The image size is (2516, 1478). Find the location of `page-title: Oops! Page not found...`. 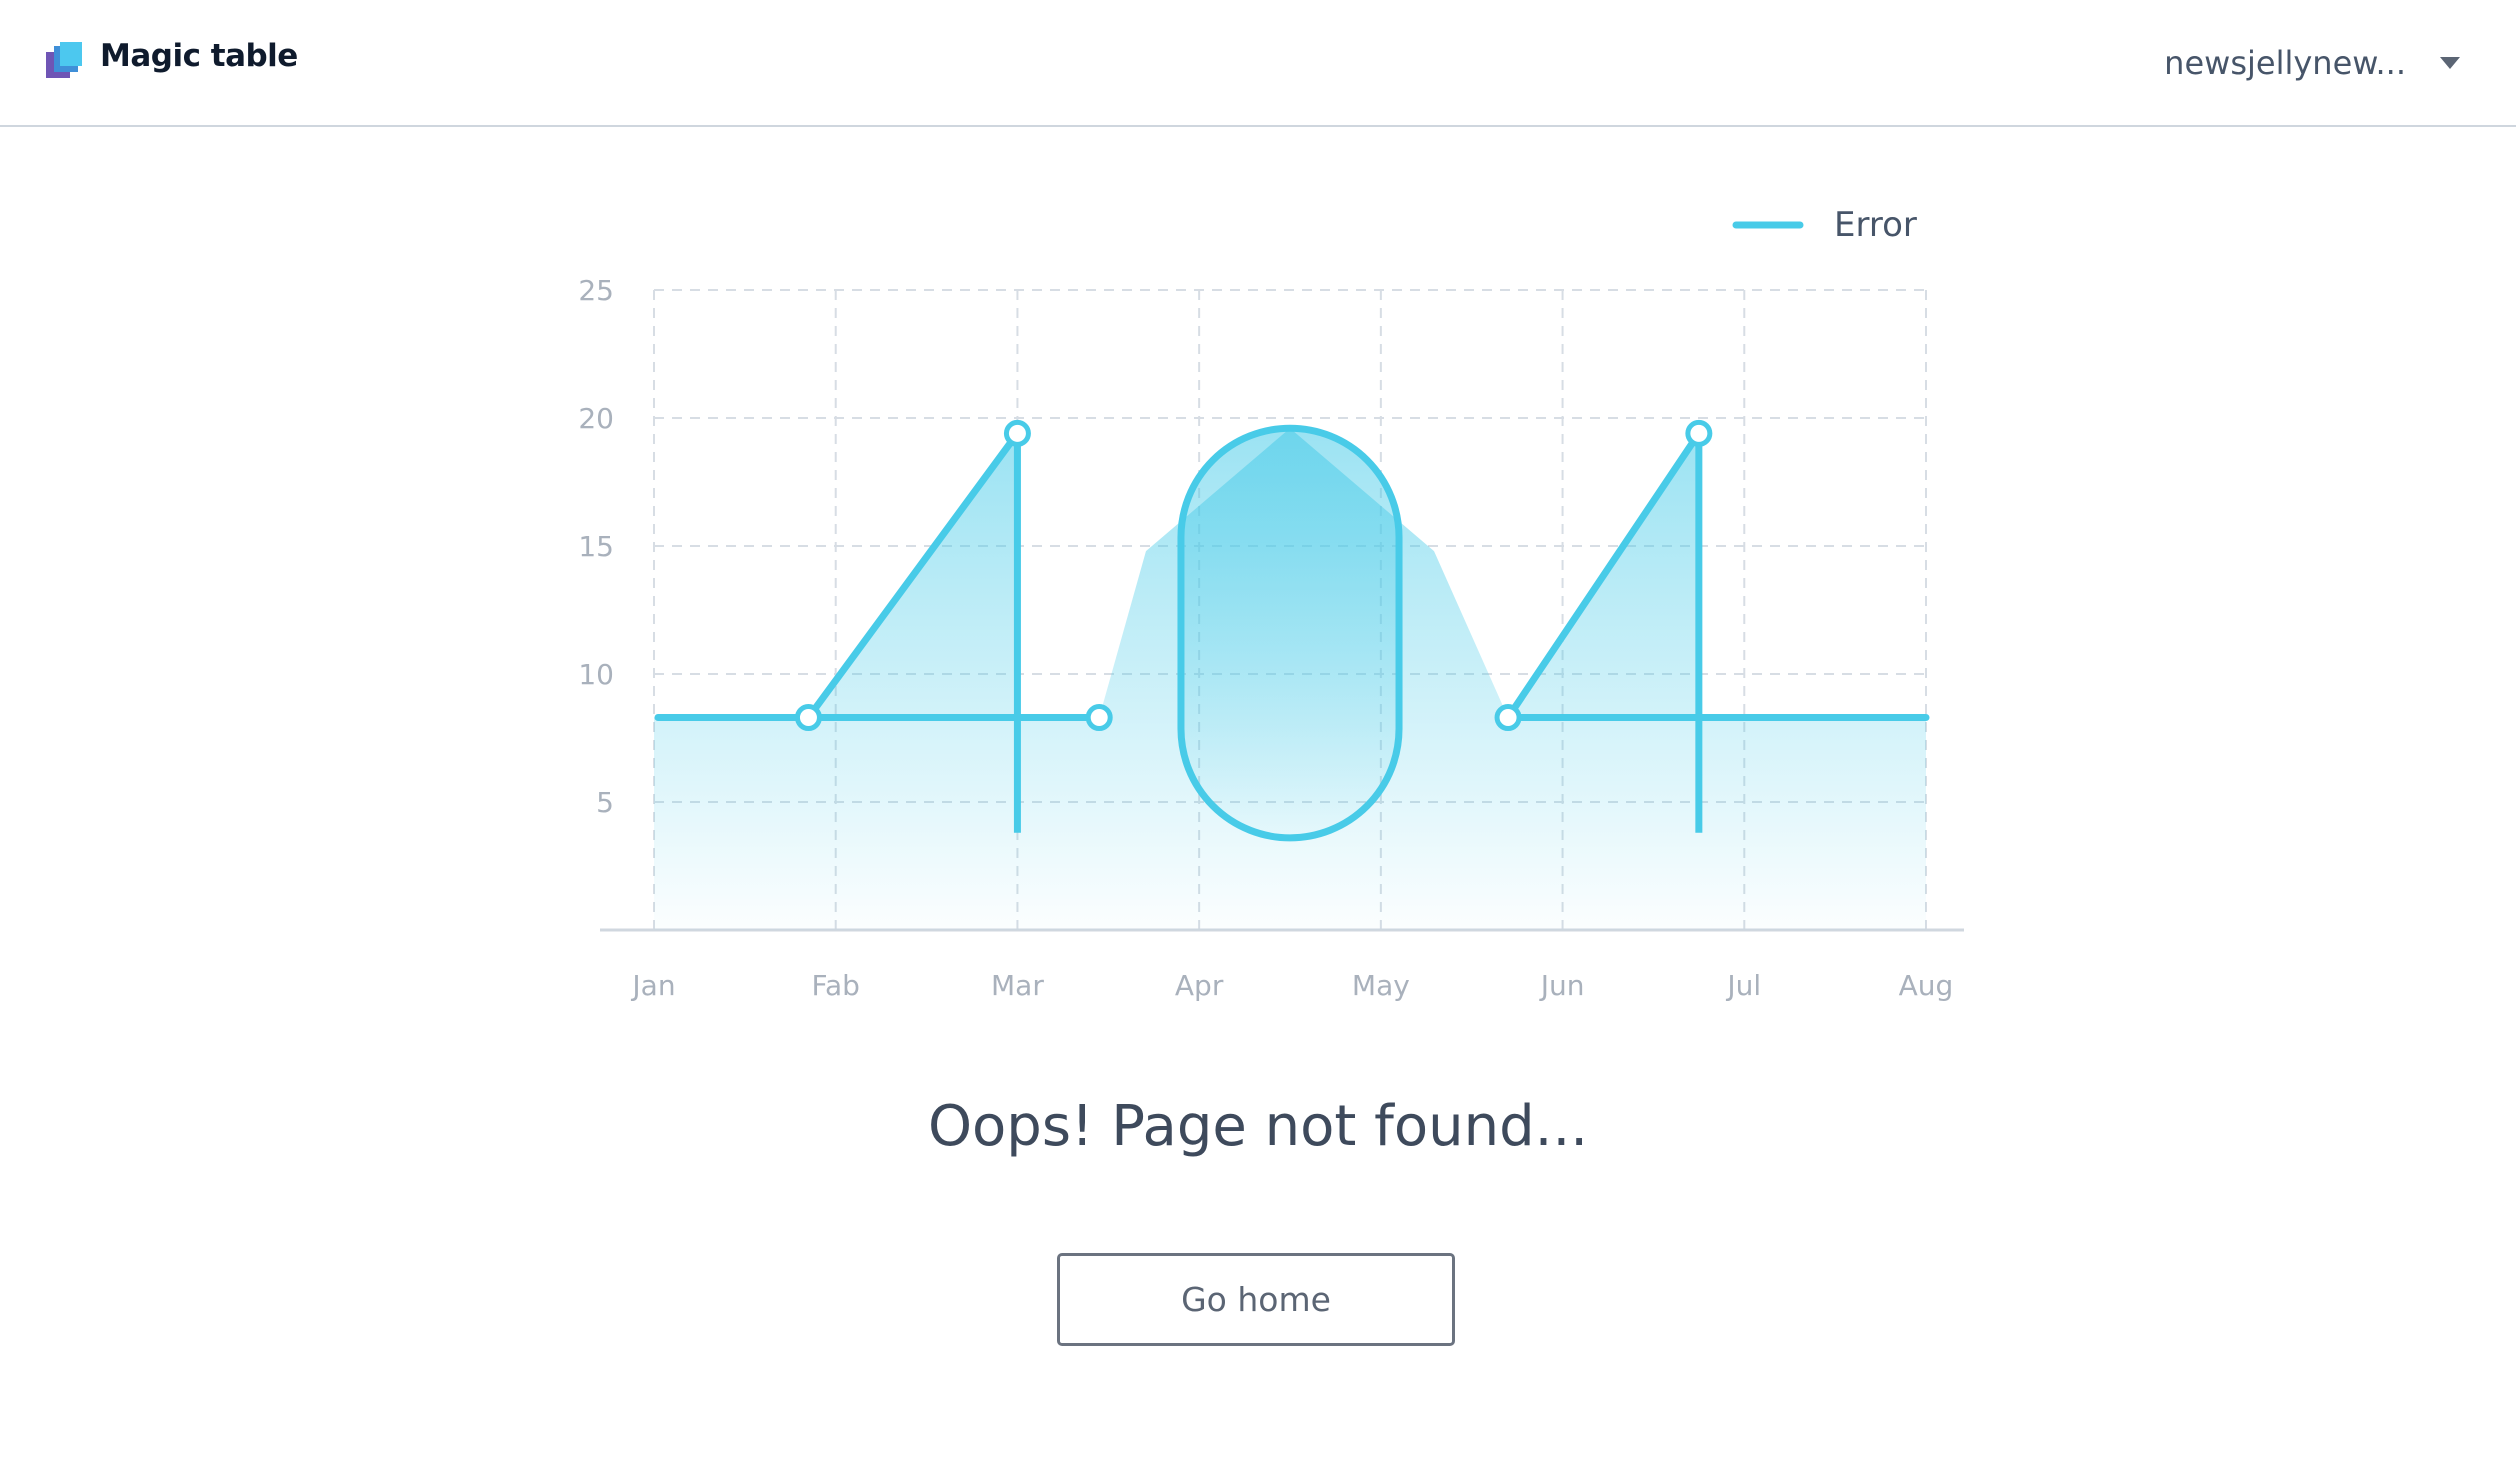

page-title: Oops! Page not found... is located at coordinates (1258, 1126).